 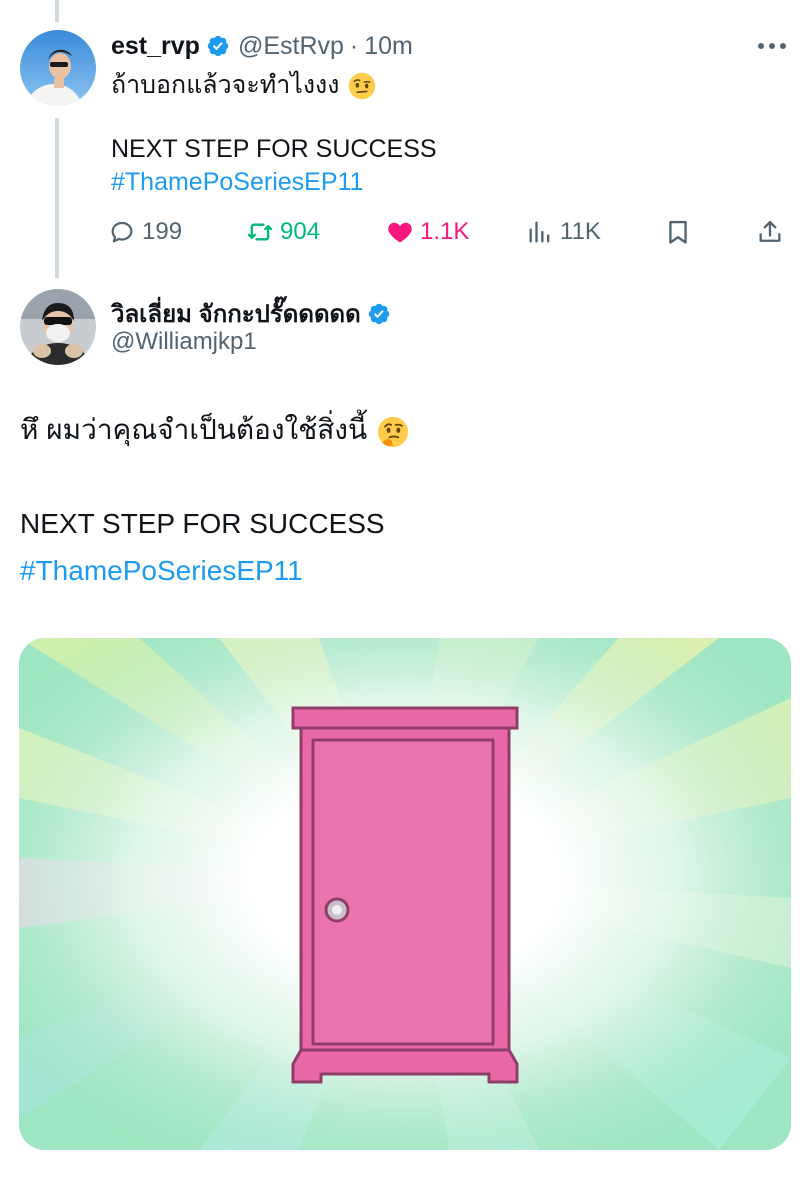 I want to click on reply-count: 199, so click(x=162, y=231).